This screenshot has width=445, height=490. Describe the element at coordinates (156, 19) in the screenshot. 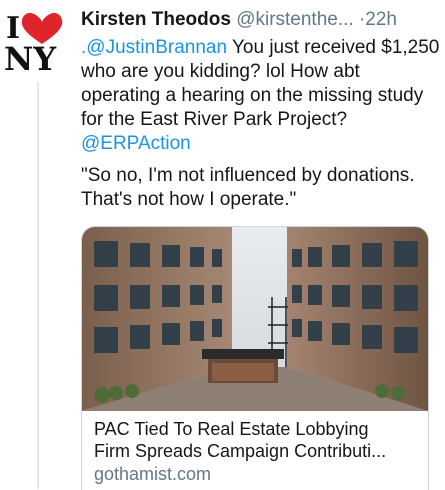

I see `author-name: Kirsten Theodos` at that location.